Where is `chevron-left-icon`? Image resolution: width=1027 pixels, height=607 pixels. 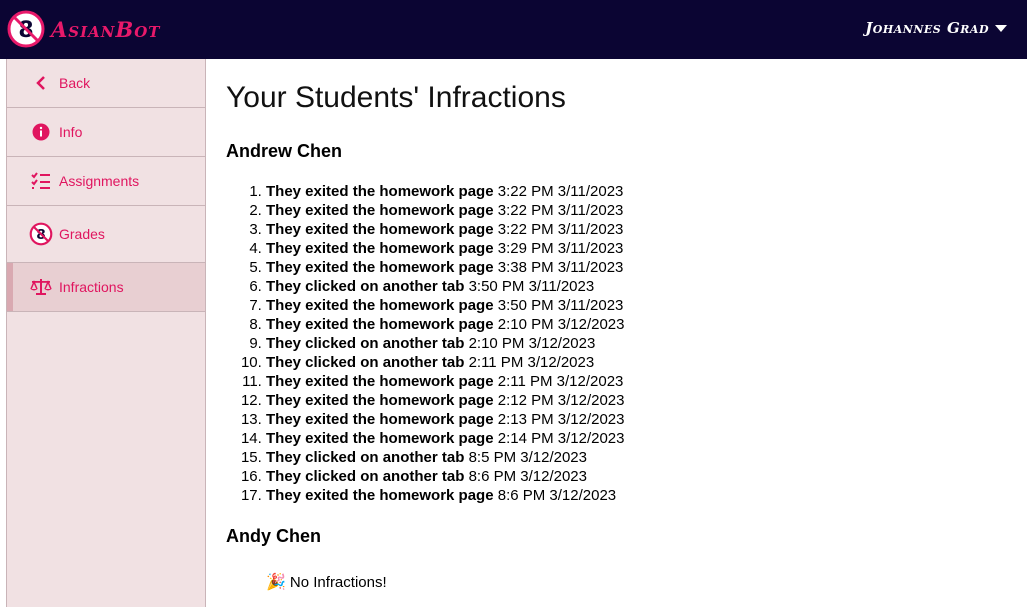 chevron-left-icon is located at coordinates (41, 83).